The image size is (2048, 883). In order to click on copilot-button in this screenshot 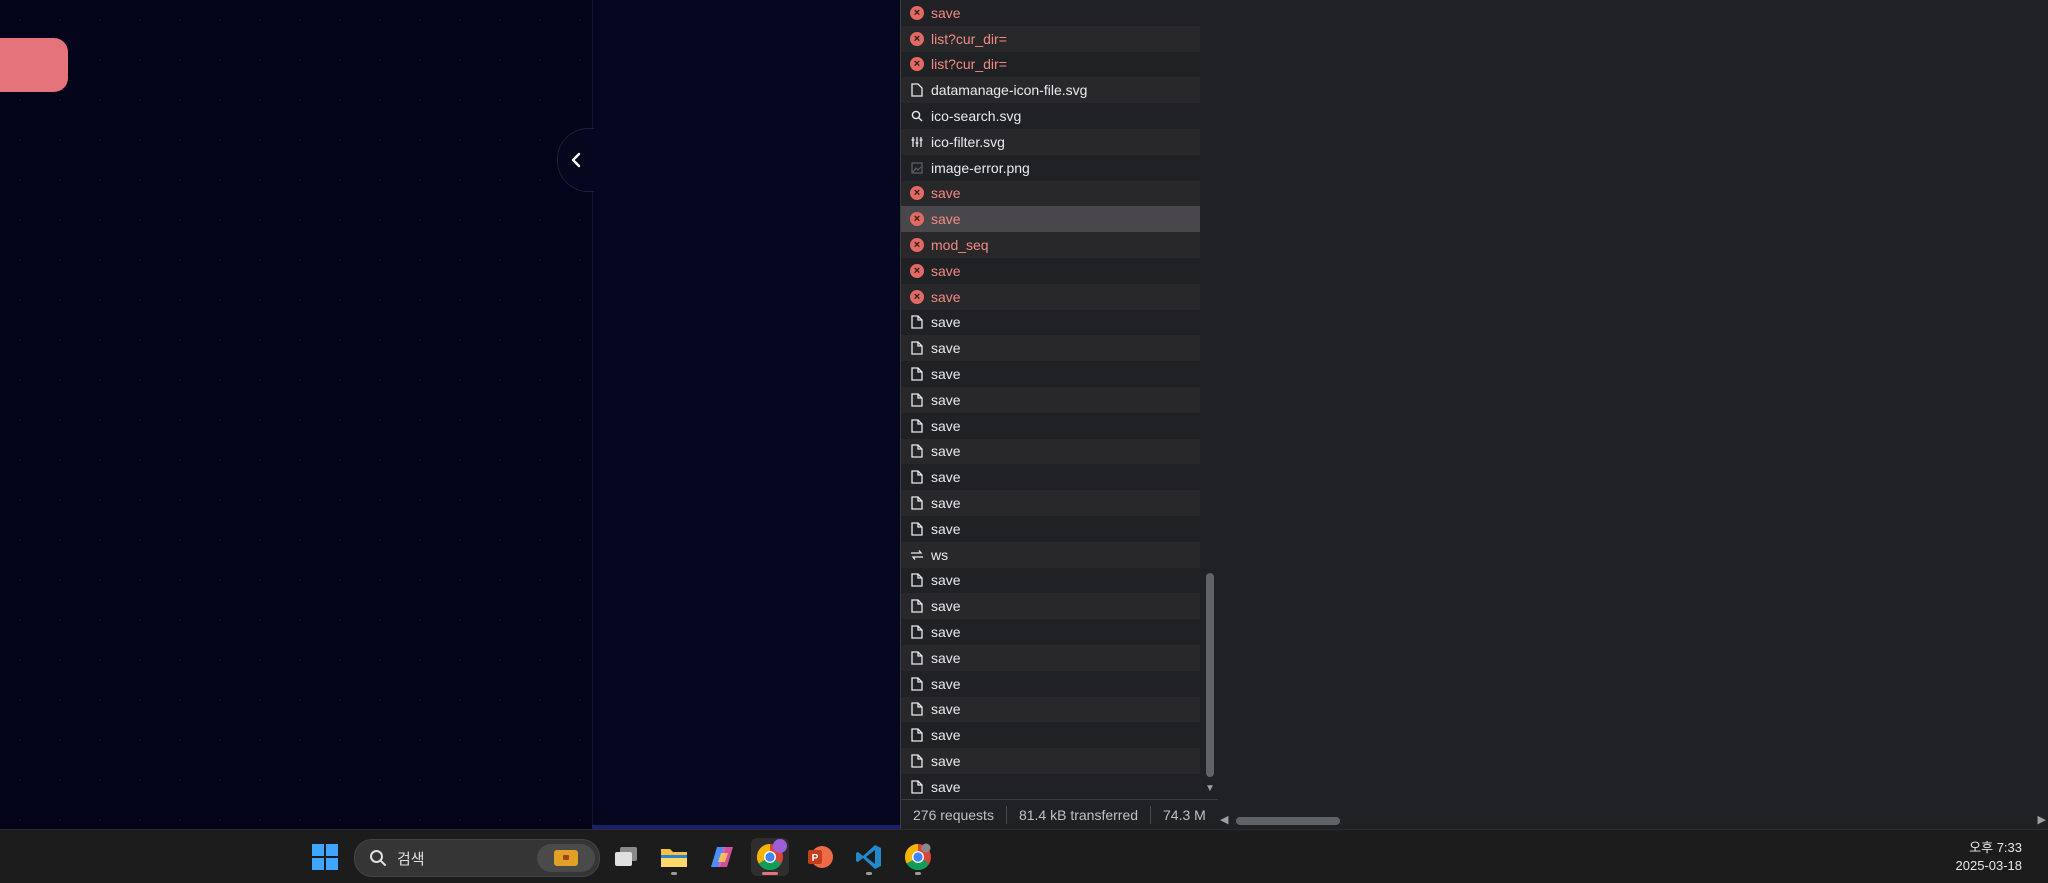, I will do `click(722, 857)`.